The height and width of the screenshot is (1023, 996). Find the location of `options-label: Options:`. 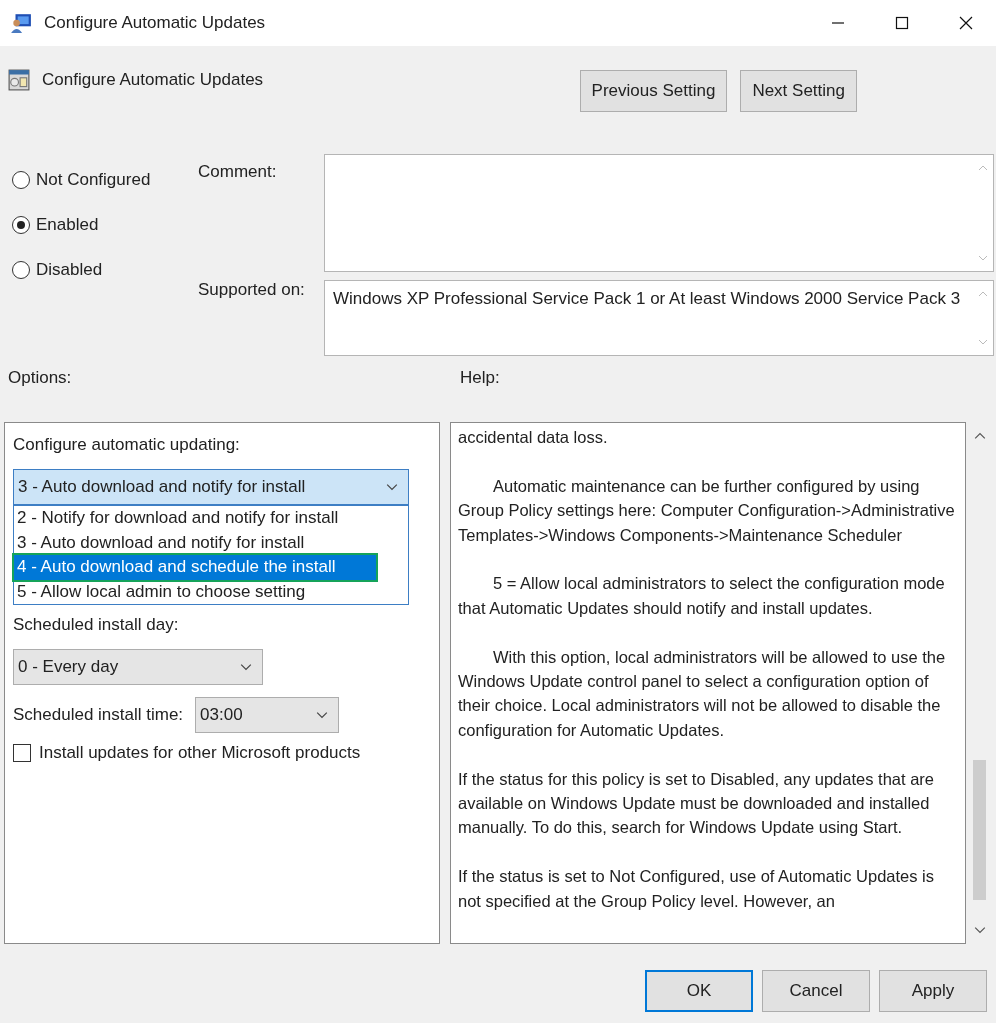

options-label: Options: is located at coordinates (40, 378).